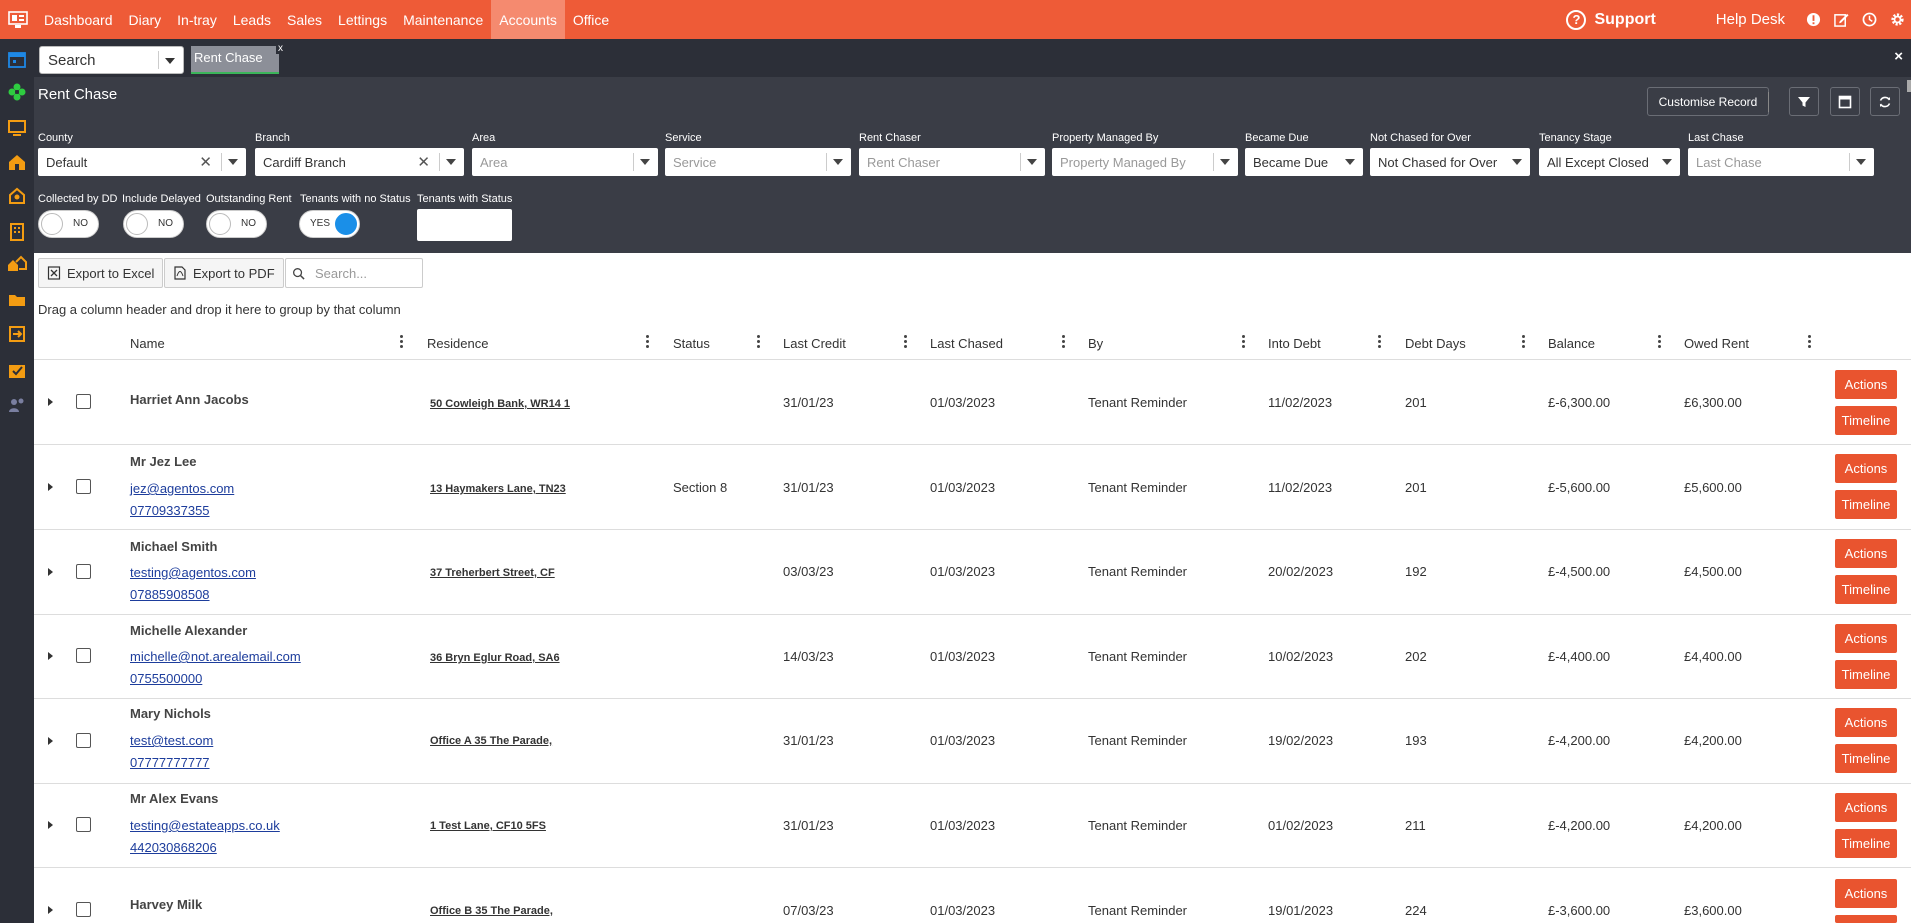 Image resolution: width=1911 pixels, height=923 pixels. Describe the element at coordinates (758, 162) in the screenshot. I see `service-select: Service` at that location.